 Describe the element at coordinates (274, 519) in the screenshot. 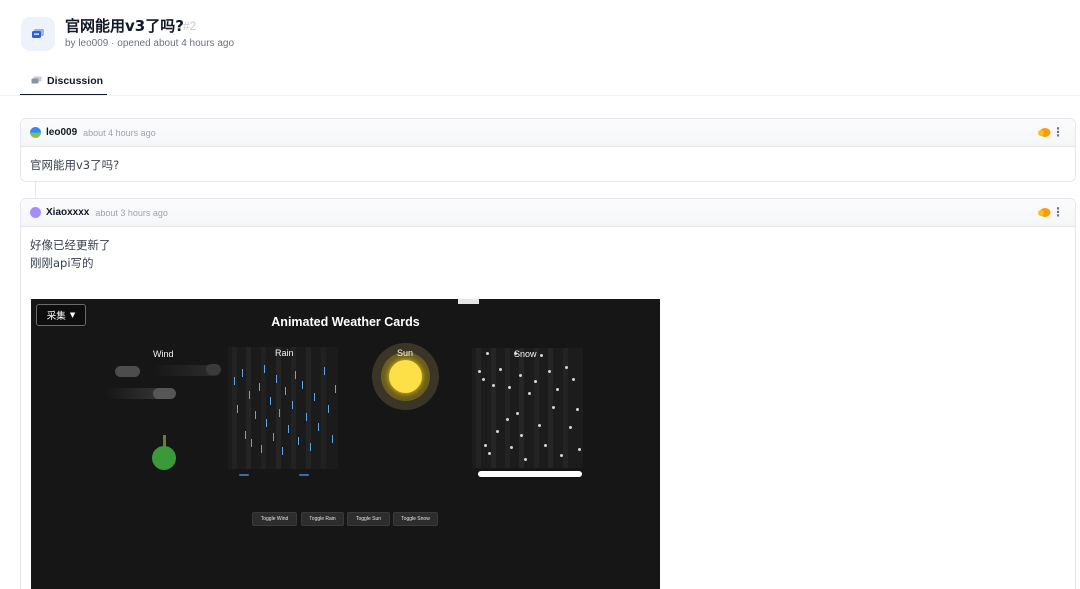

I see `toggle-wind-button: Toggle Wind` at that location.